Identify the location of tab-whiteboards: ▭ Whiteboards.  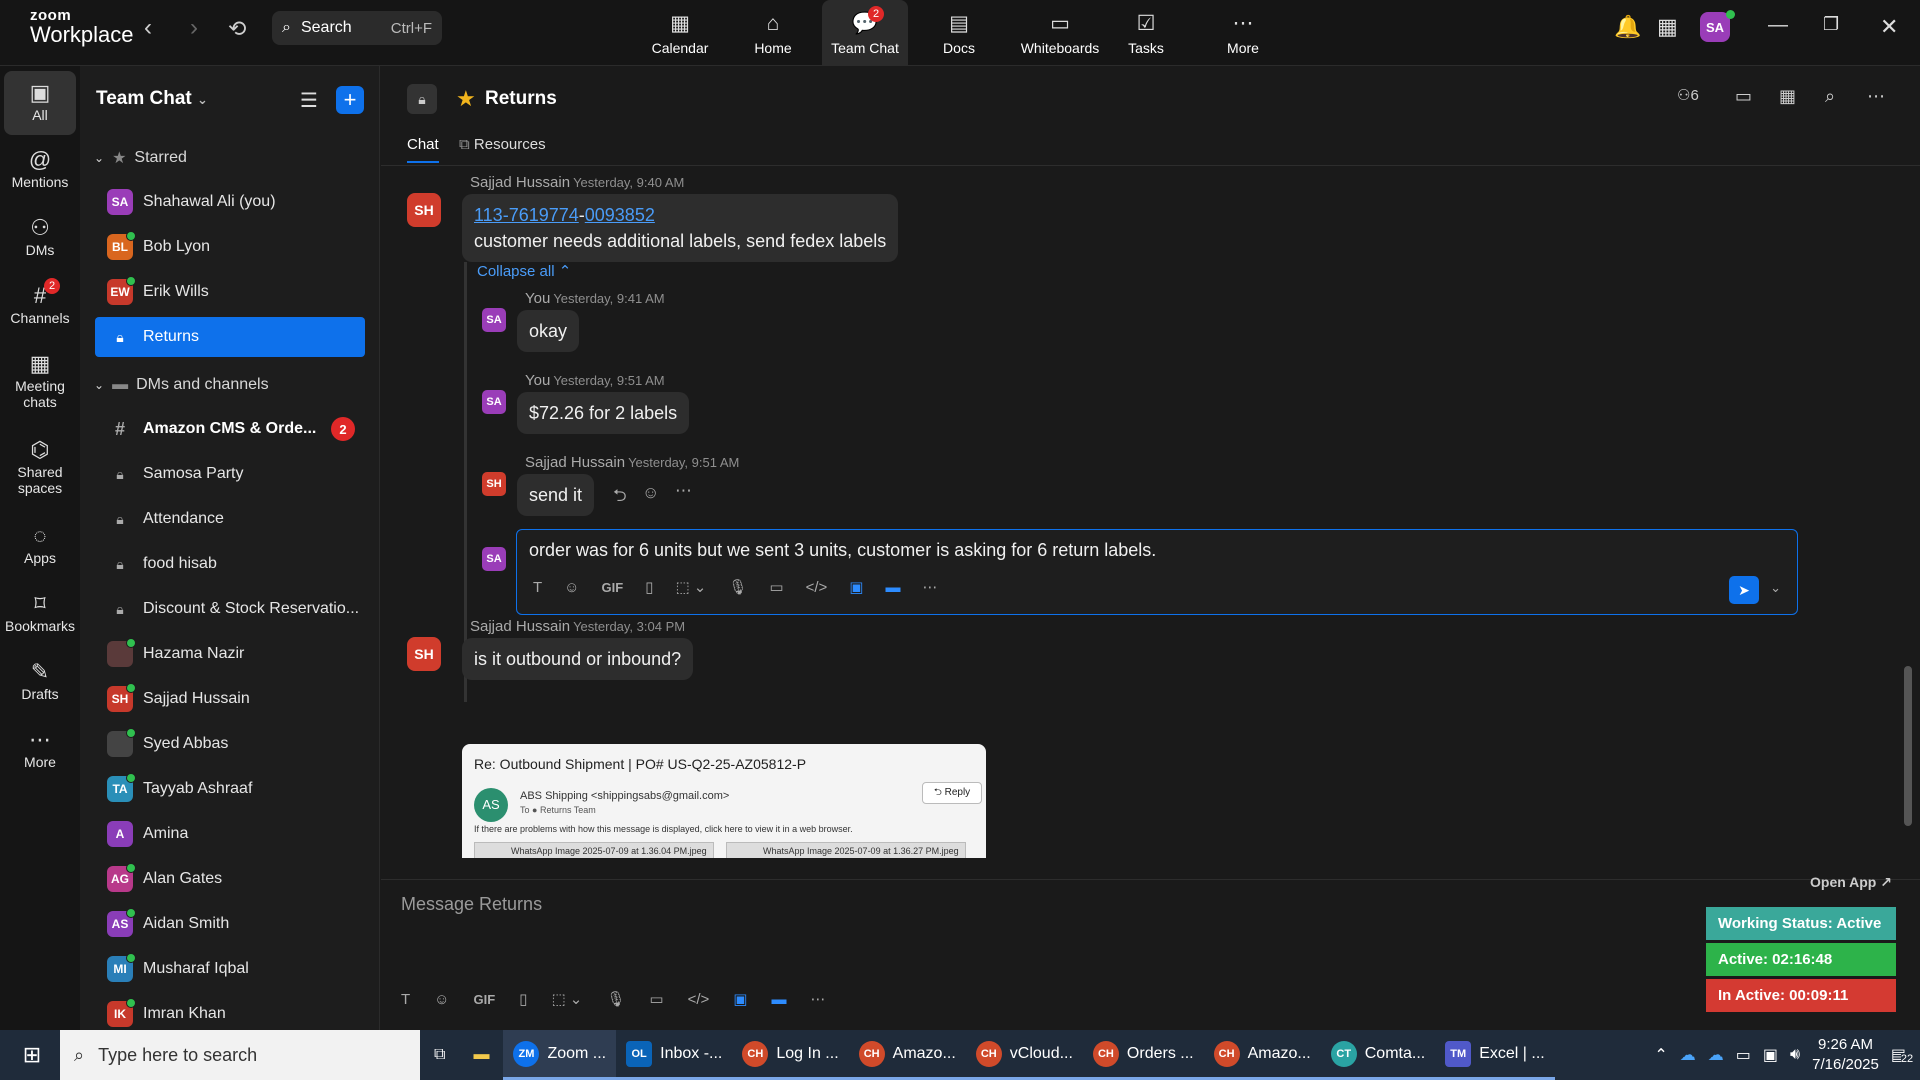
(1060, 33).